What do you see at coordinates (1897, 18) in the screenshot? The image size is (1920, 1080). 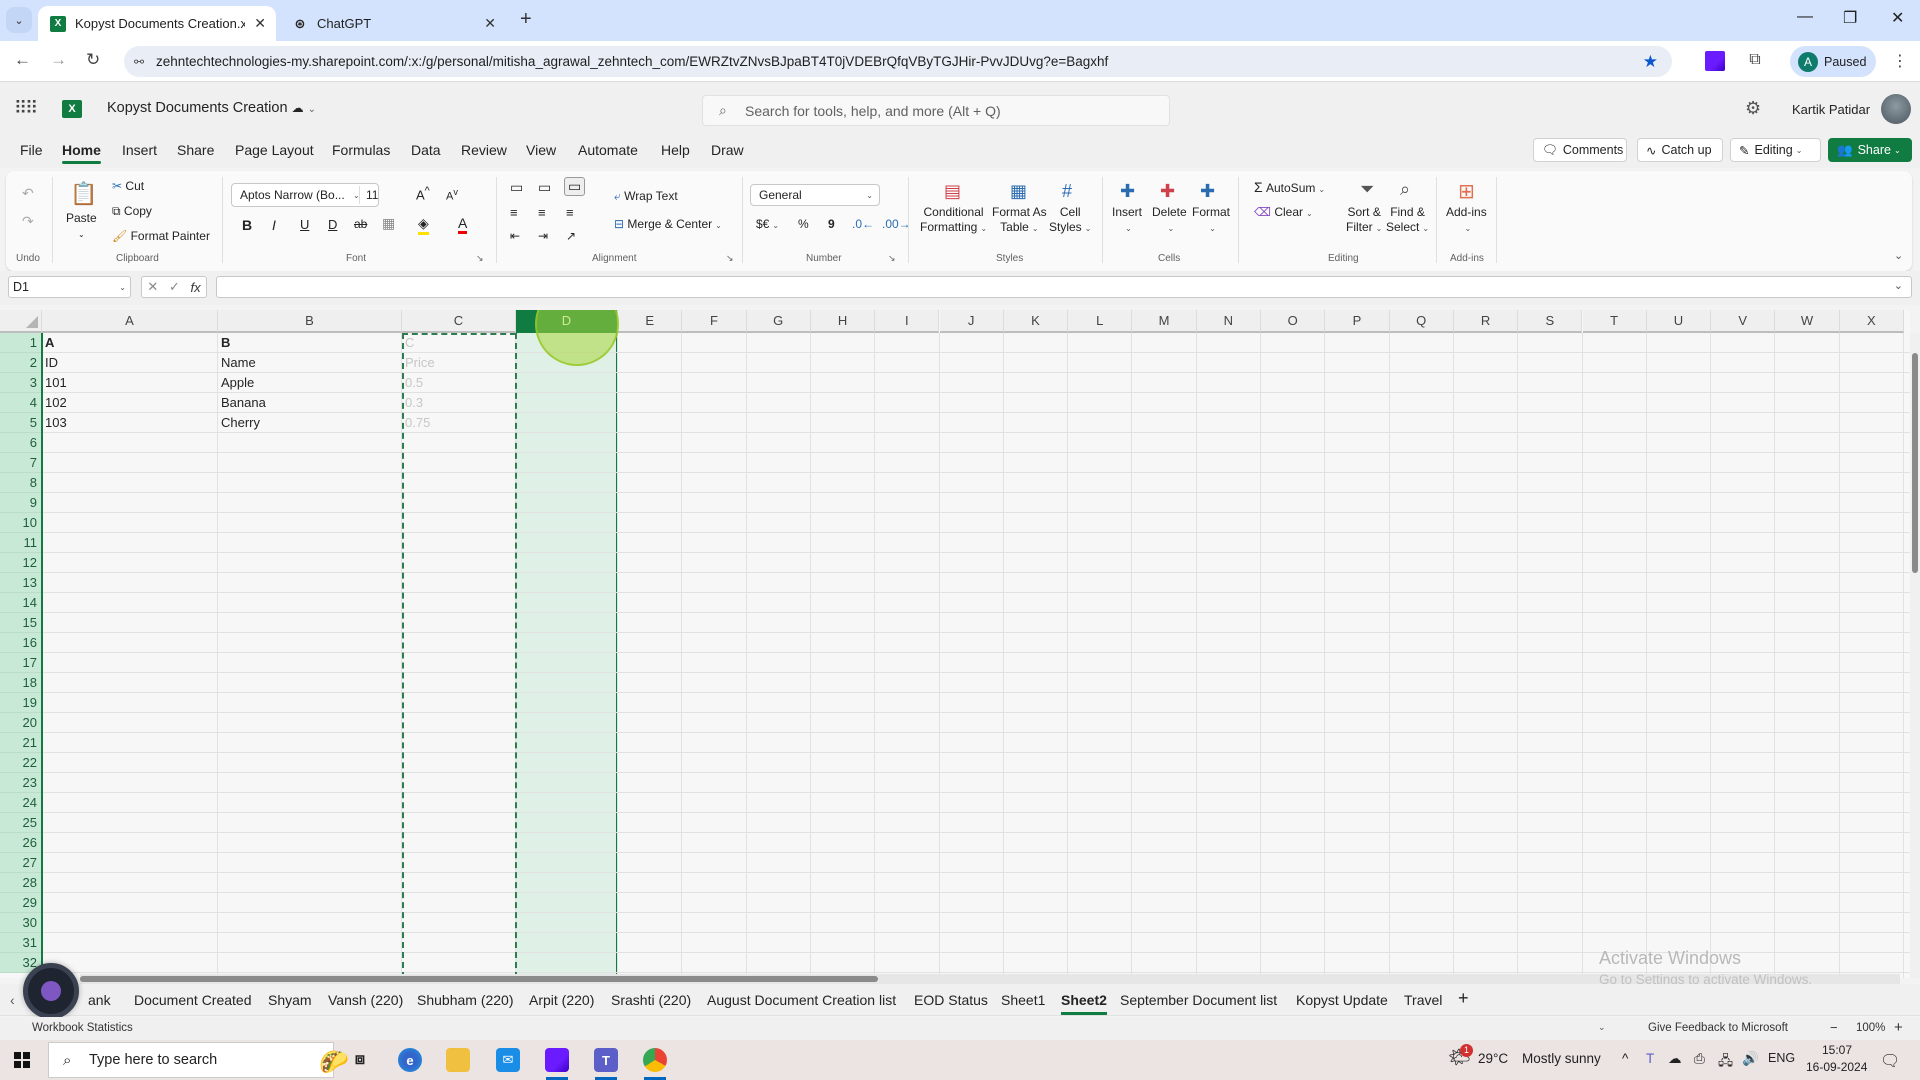 I see `close-window-icon: ✕` at bounding box center [1897, 18].